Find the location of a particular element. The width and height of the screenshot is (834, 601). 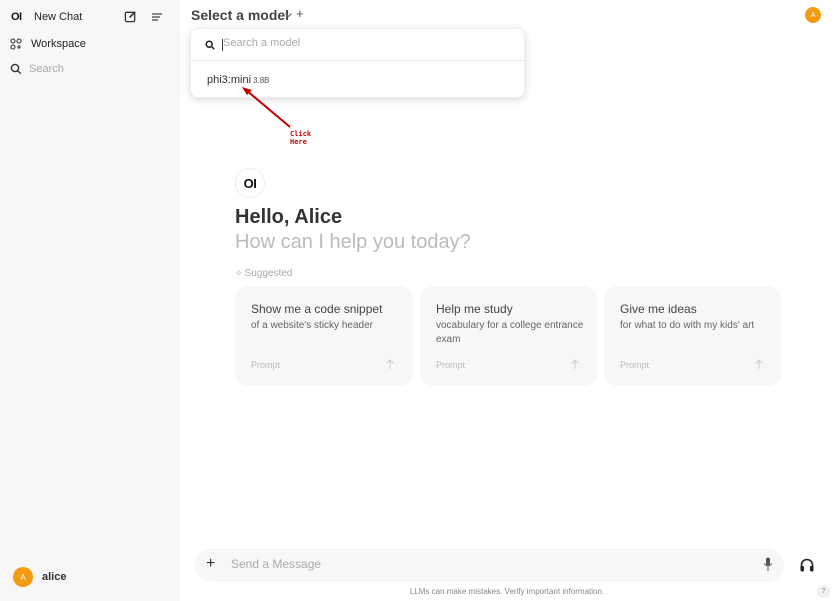

search-label: Search is located at coordinates (46, 69).